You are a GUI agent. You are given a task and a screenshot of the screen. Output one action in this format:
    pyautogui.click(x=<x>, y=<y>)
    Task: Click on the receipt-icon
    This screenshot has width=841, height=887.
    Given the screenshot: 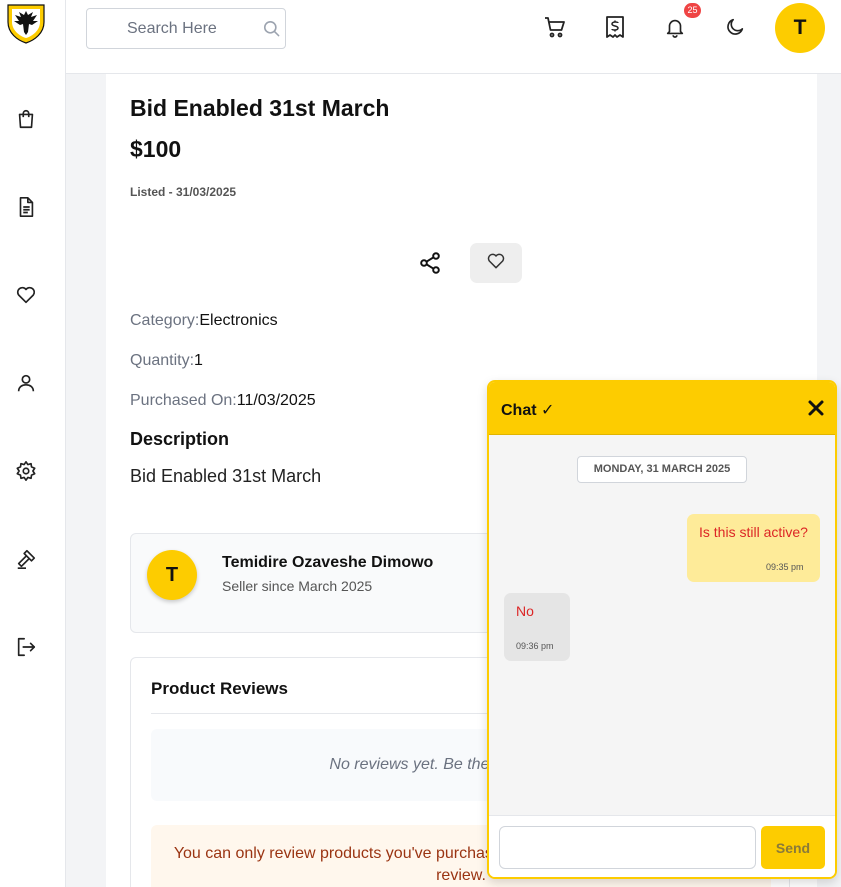 What is the action you would take?
    pyautogui.click(x=615, y=27)
    